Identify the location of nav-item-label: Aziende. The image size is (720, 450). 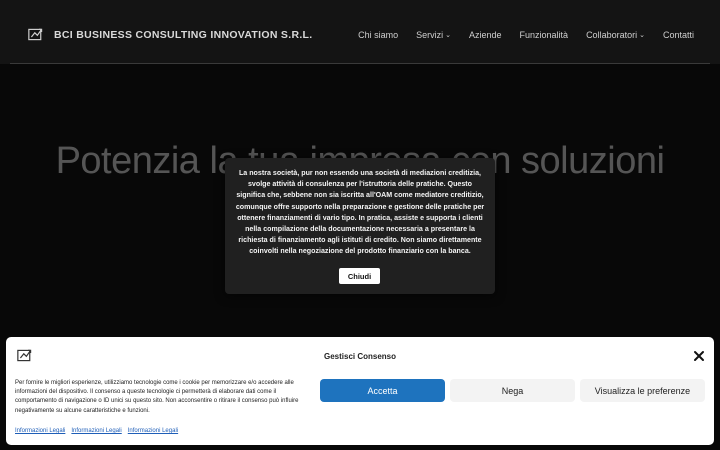
(485, 35).